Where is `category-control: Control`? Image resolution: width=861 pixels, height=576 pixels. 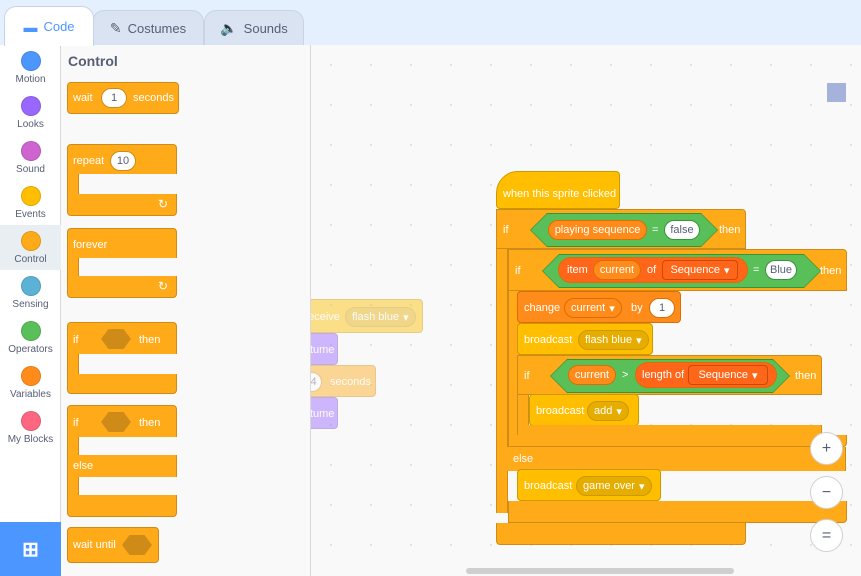 category-control: Control is located at coordinates (30, 247).